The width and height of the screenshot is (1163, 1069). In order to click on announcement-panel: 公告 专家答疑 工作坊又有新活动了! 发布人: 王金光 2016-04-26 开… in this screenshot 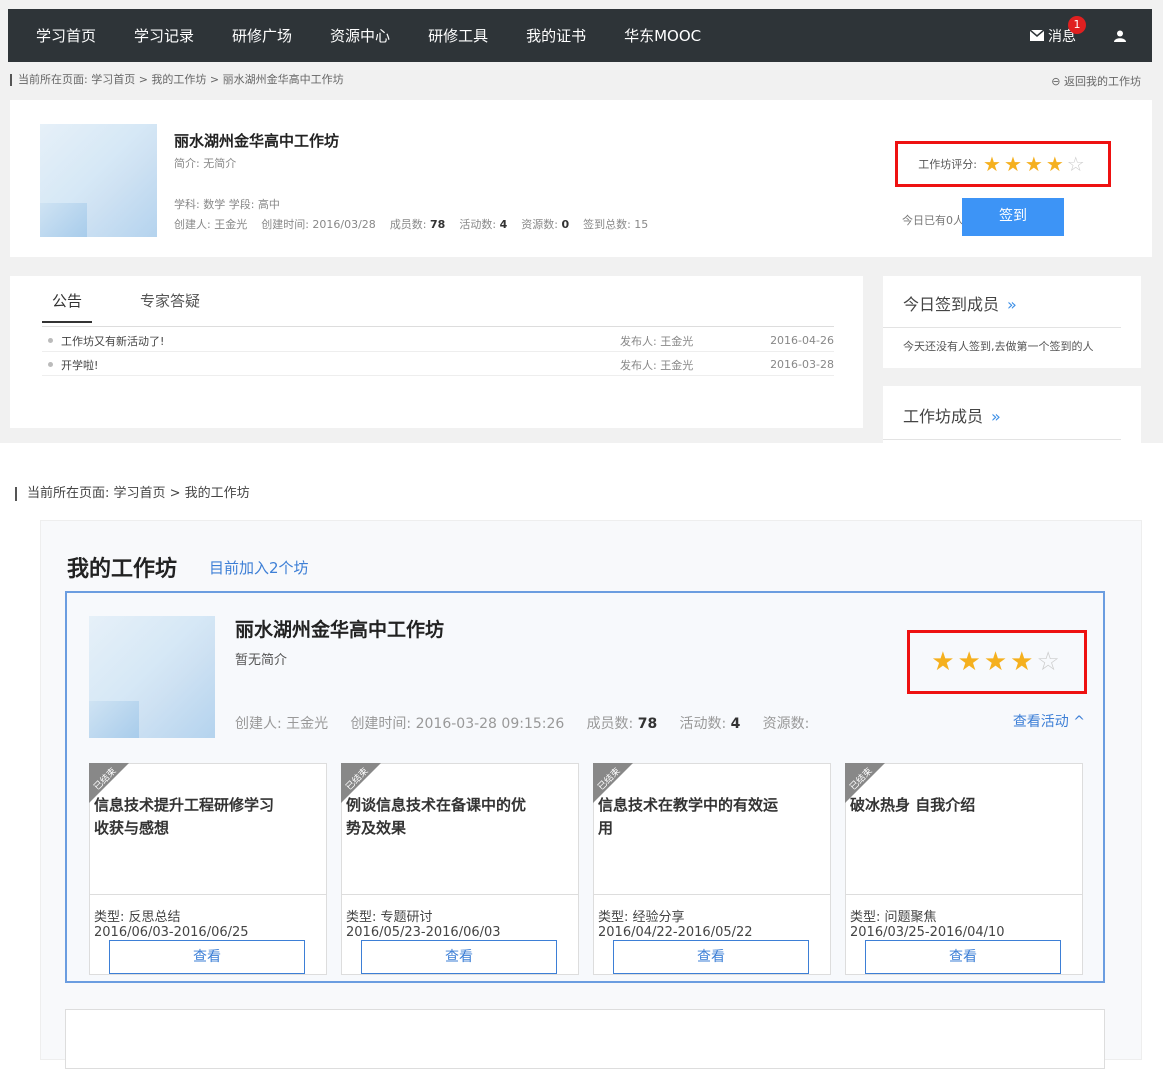, I will do `click(436, 352)`.